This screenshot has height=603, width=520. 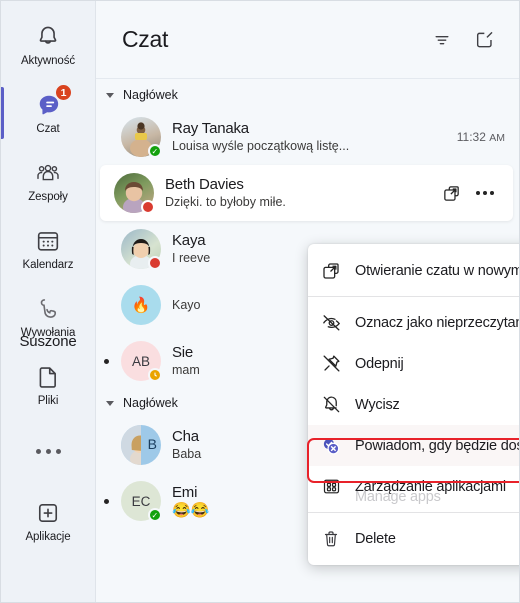 I want to click on rail-label-calendar: Kalendarz, so click(x=48, y=265).